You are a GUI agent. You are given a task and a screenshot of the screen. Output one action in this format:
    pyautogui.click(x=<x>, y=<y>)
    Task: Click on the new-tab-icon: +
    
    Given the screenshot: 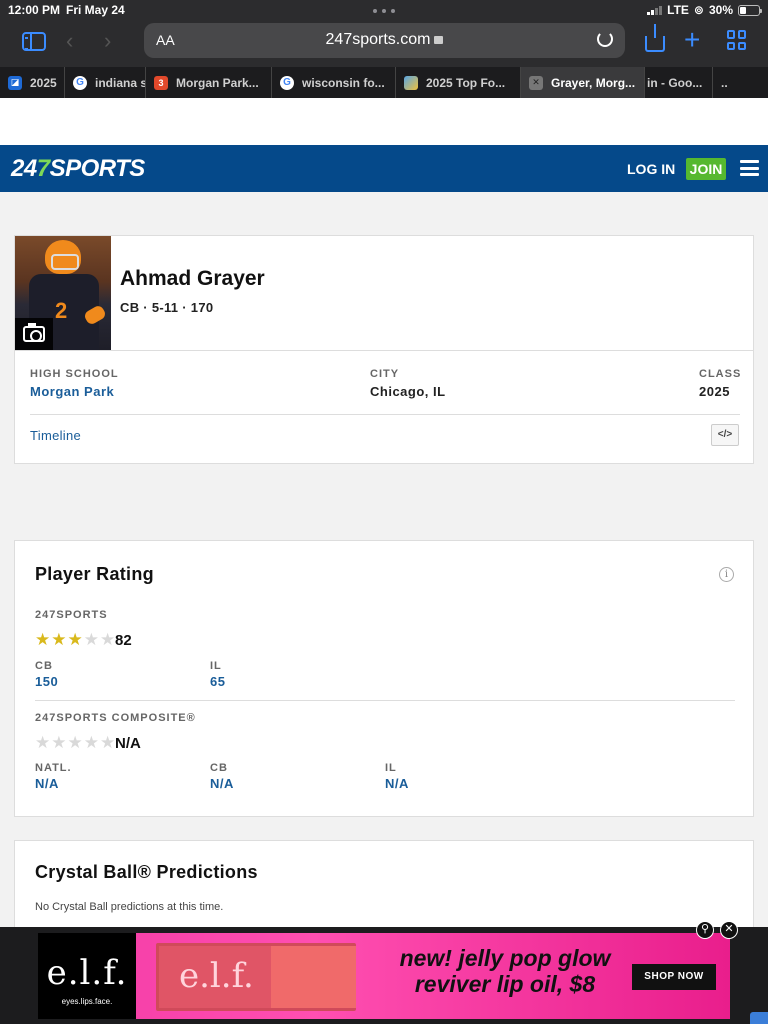 What is the action you would take?
    pyautogui.click(x=692, y=40)
    